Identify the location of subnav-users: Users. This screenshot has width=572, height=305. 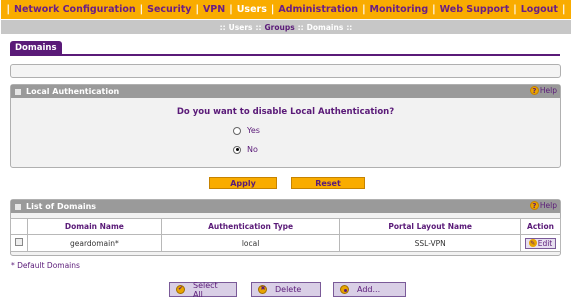
(241, 27).